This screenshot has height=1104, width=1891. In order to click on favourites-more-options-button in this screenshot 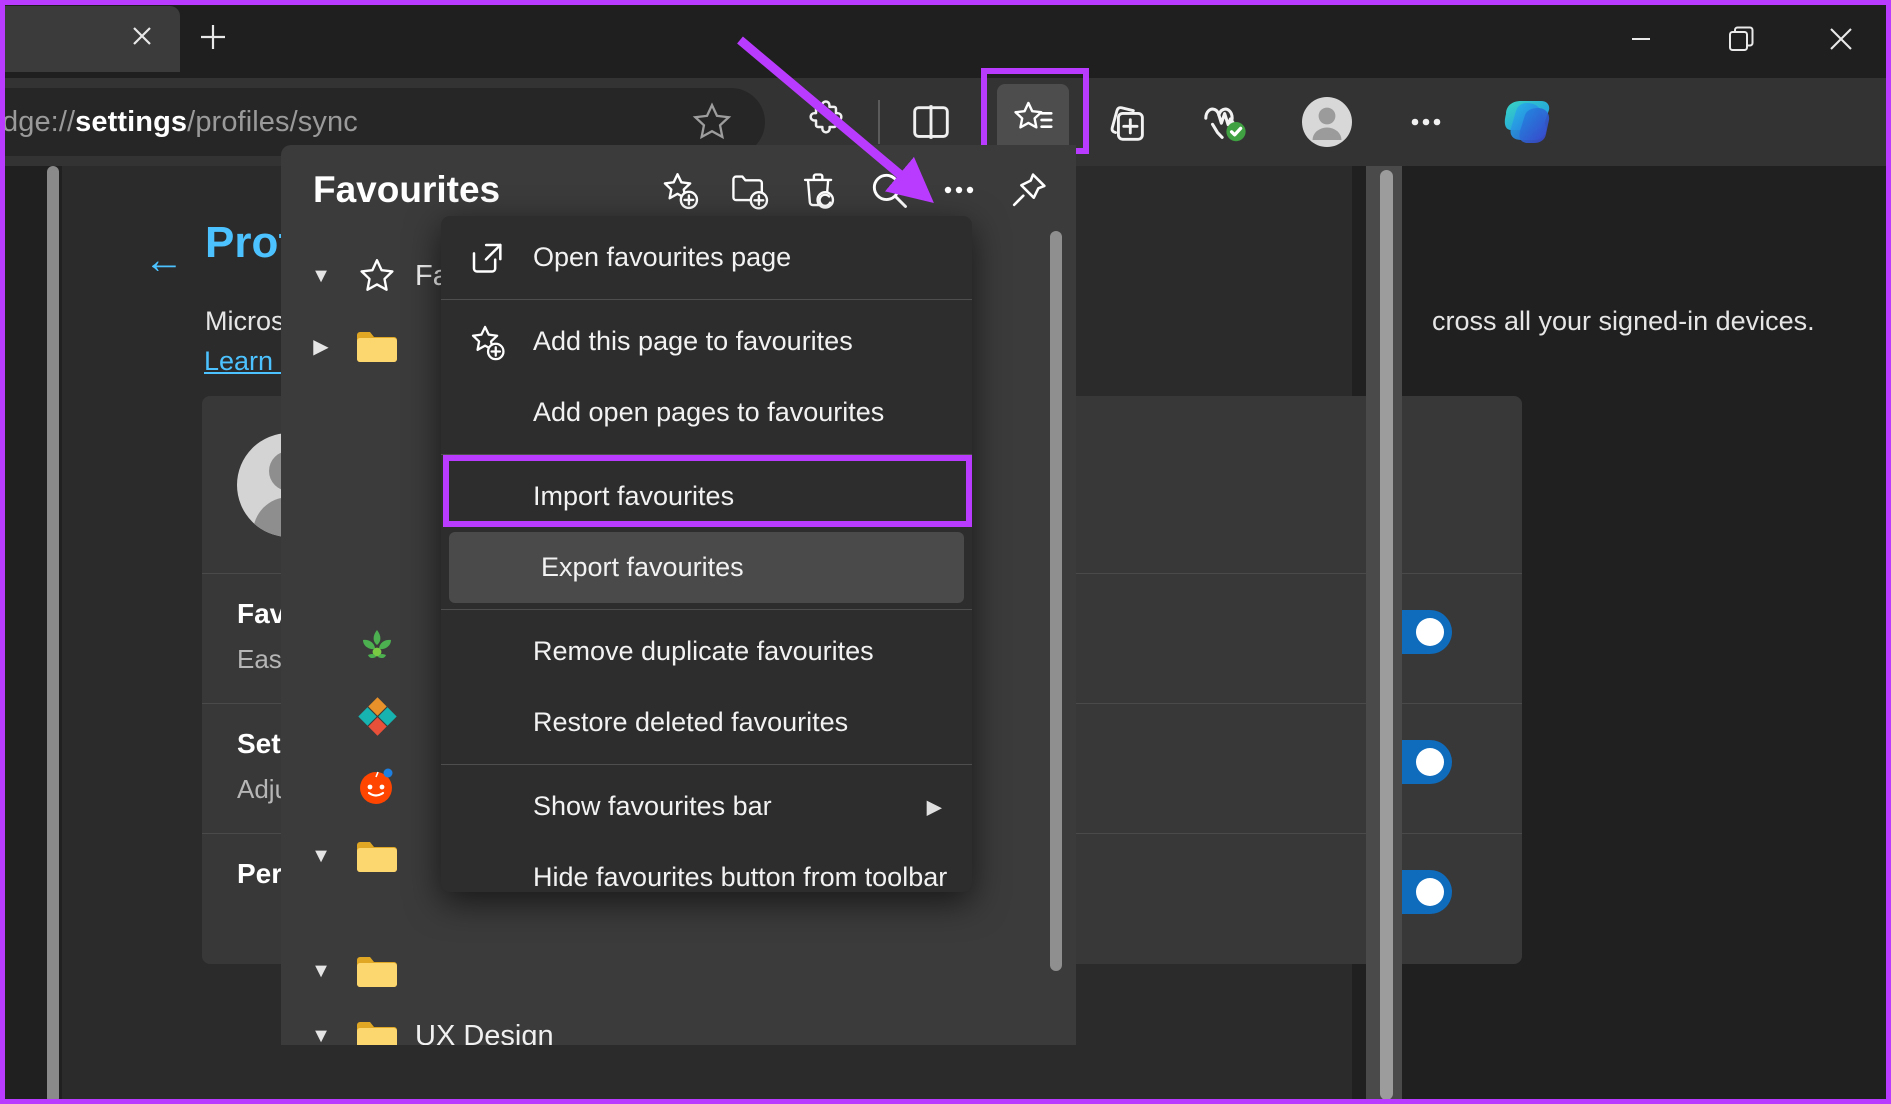, I will do `click(959, 190)`.